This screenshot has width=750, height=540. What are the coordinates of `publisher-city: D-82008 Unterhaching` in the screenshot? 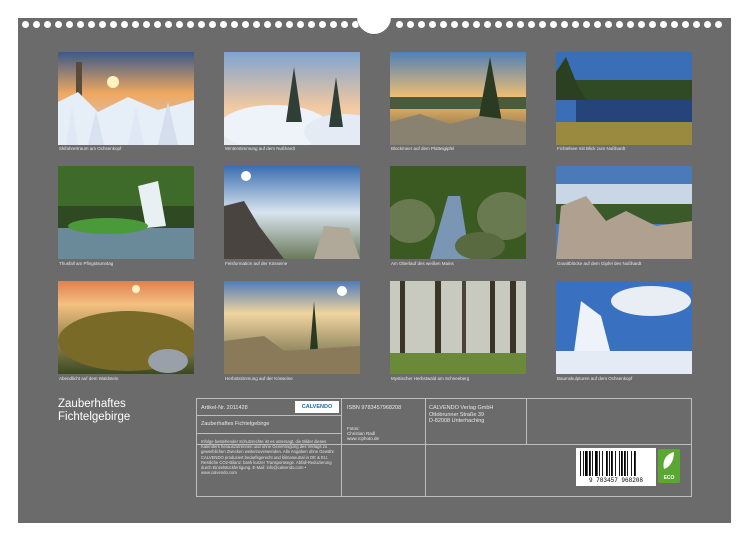 It's located at (457, 421).